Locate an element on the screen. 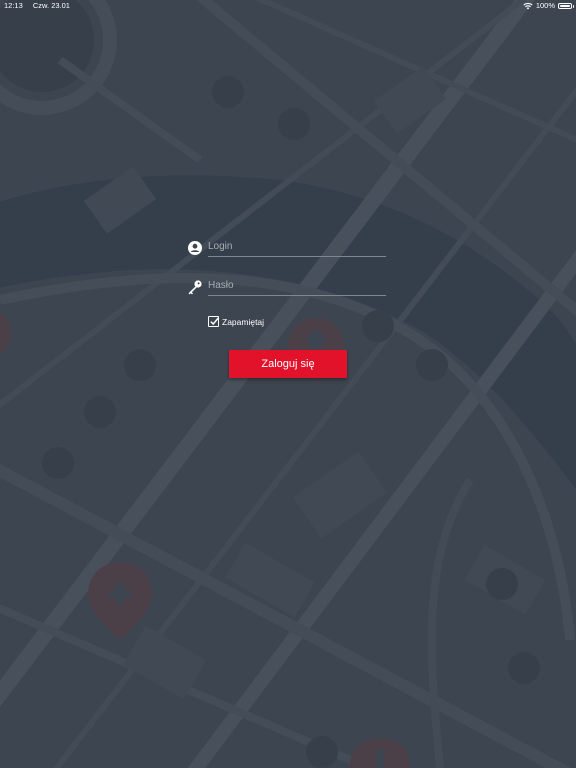  key-icon is located at coordinates (195, 287).